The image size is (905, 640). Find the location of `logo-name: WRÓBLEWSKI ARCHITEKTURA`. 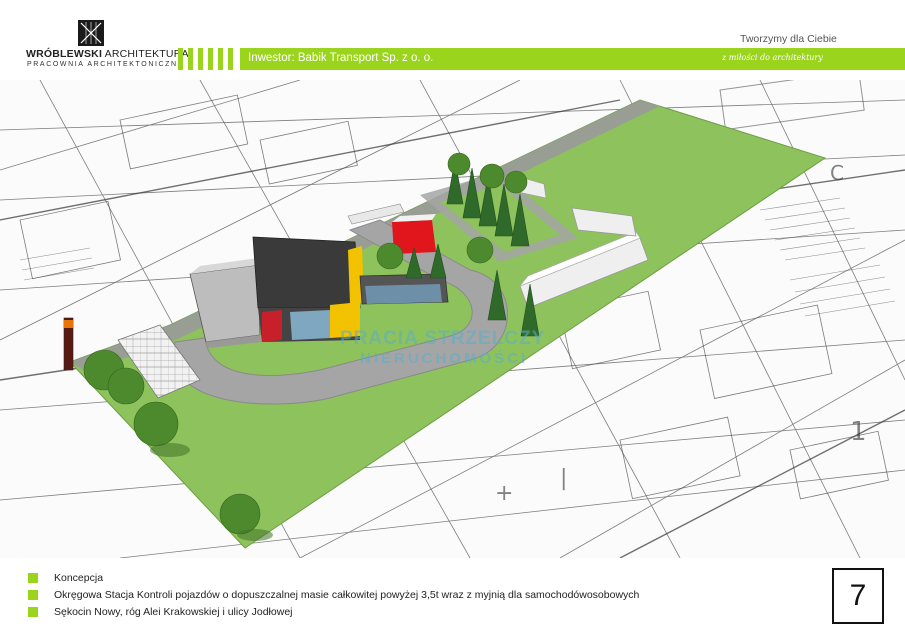

logo-name: WRÓBLEWSKI ARCHITEKTURA is located at coordinates (107, 54).